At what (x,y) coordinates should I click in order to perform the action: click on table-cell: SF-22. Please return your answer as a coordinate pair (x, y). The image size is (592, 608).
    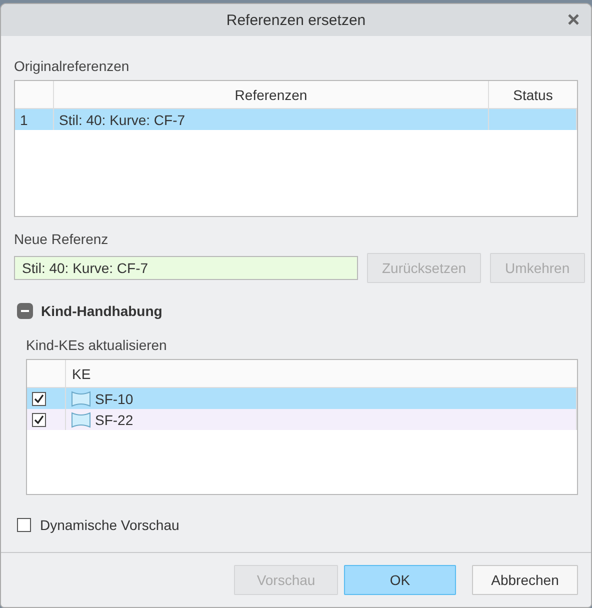
    Looking at the image, I should click on (321, 419).